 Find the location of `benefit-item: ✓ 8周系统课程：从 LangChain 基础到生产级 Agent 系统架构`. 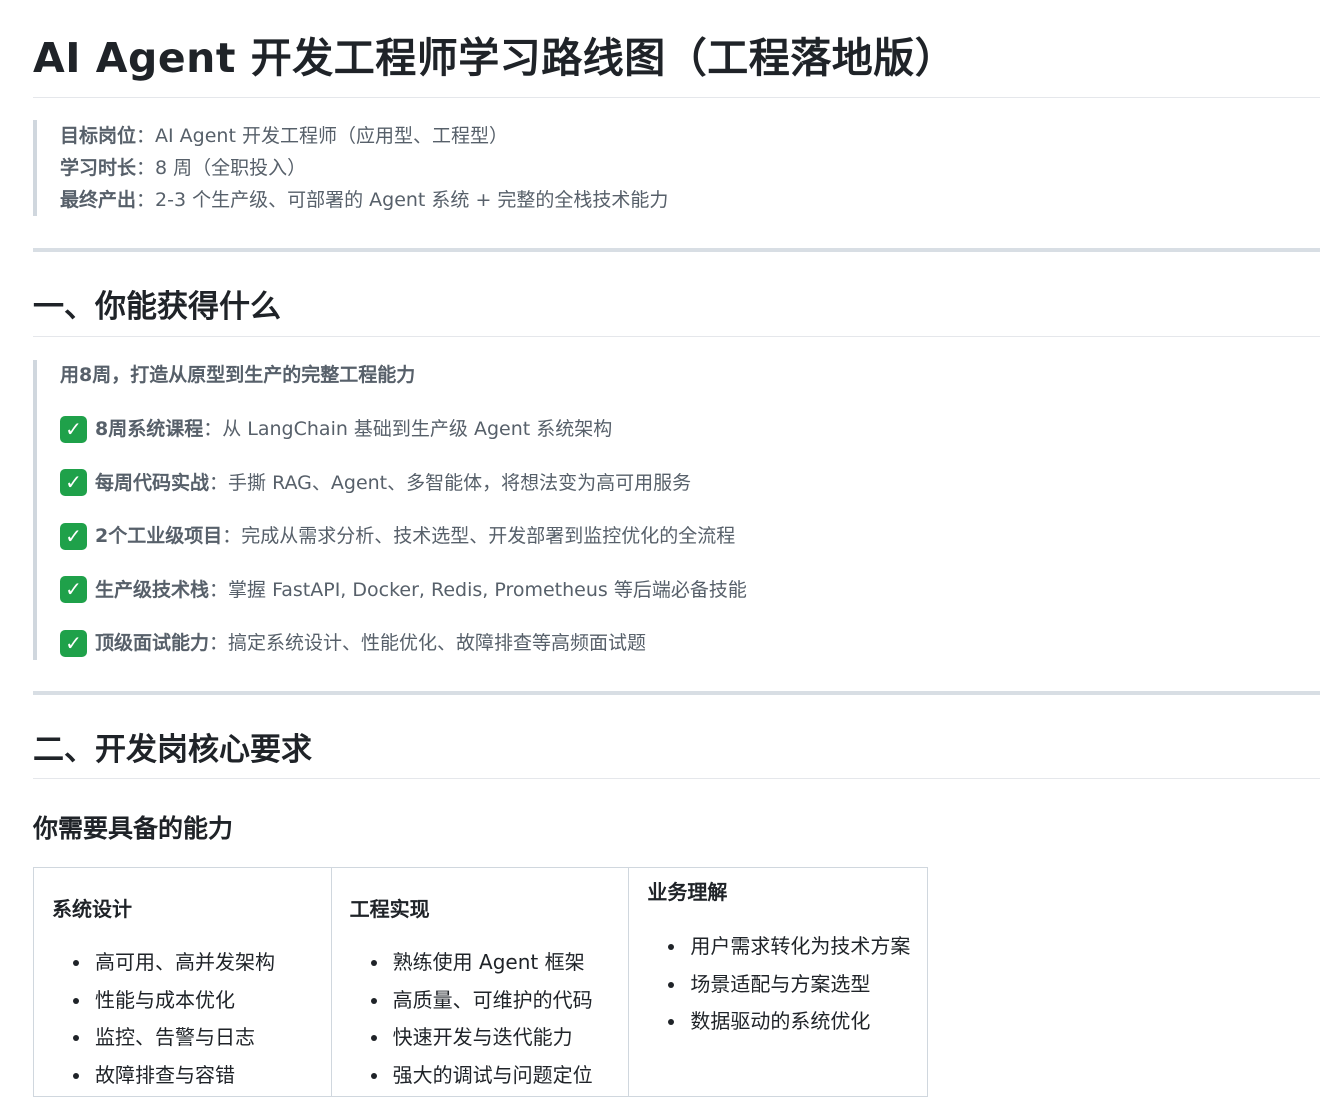

benefit-item: ✓ 8周系统课程：从 LangChain 基础到生产级 Agent 系统架构 is located at coordinates (646, 429).